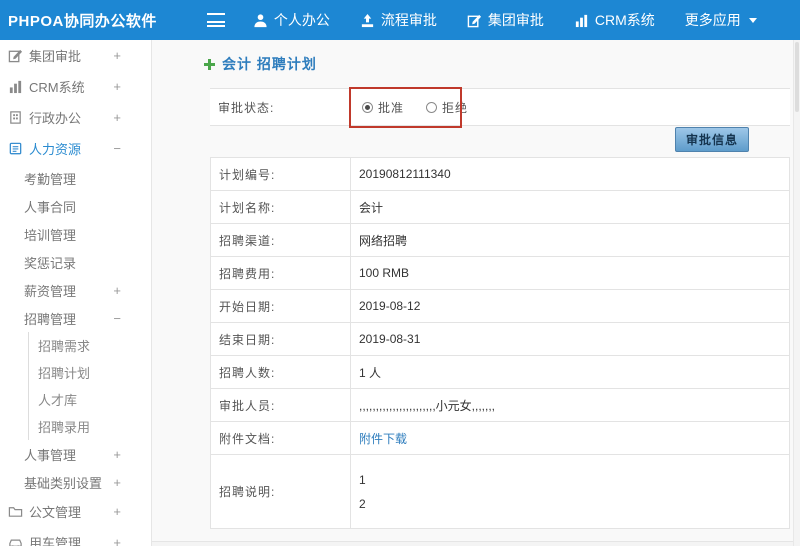 Image resolution: width=800 pixels, height=546 pixels. I want to click on sidebar-item-base-category: 基础类别设置 +, so click(75, 482).